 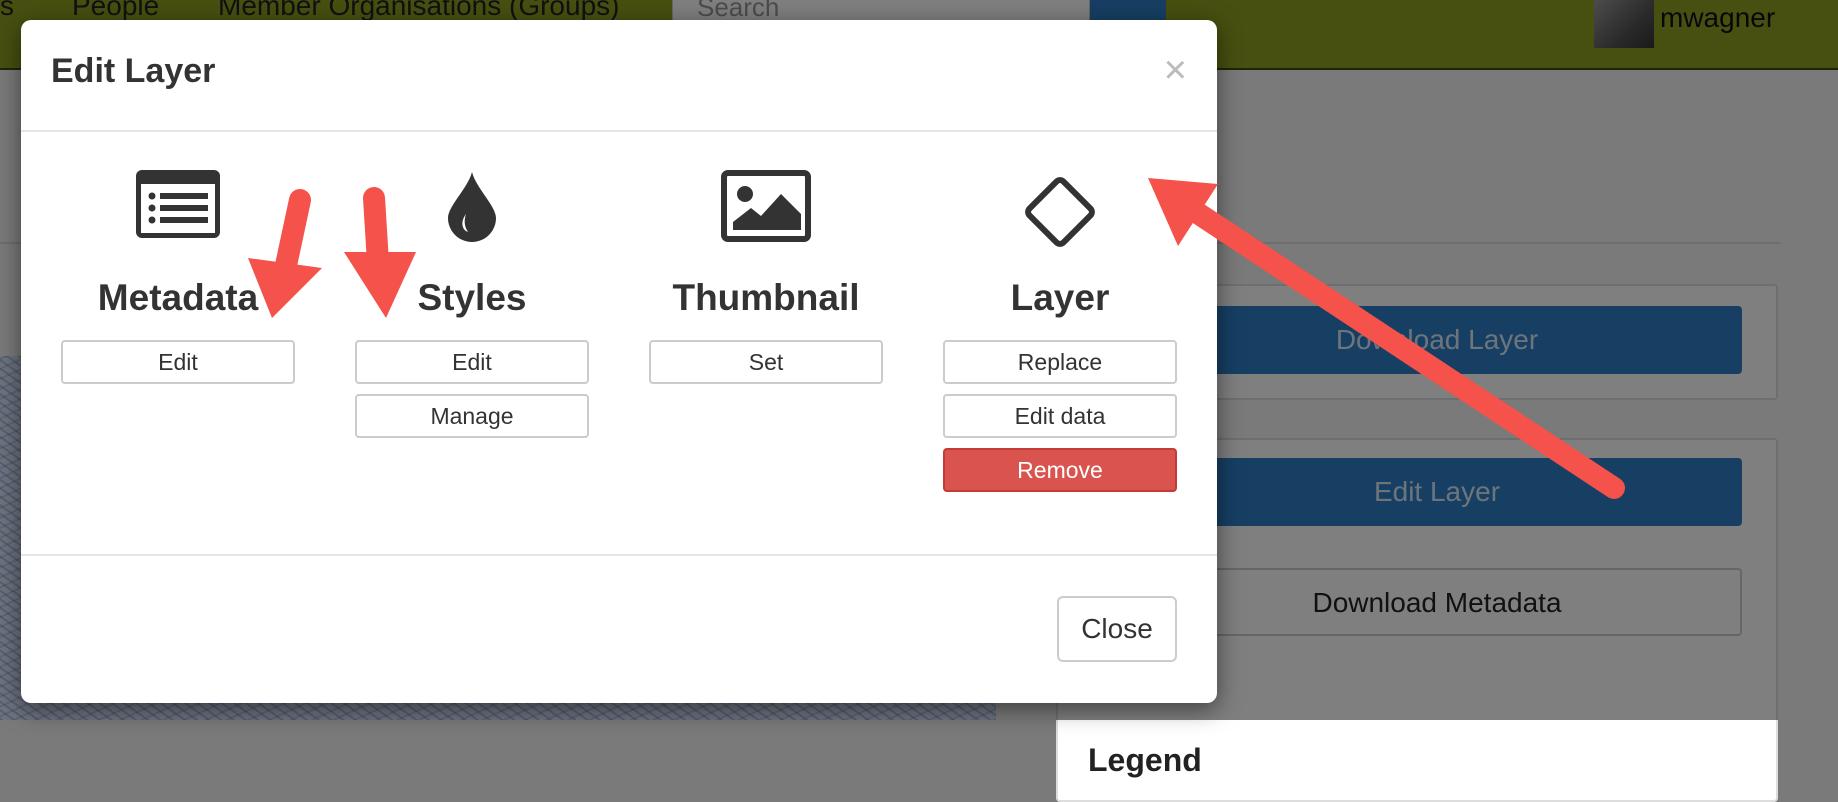 I want to click on layer-replace-button: Replace, so click(x=1060, y=362).